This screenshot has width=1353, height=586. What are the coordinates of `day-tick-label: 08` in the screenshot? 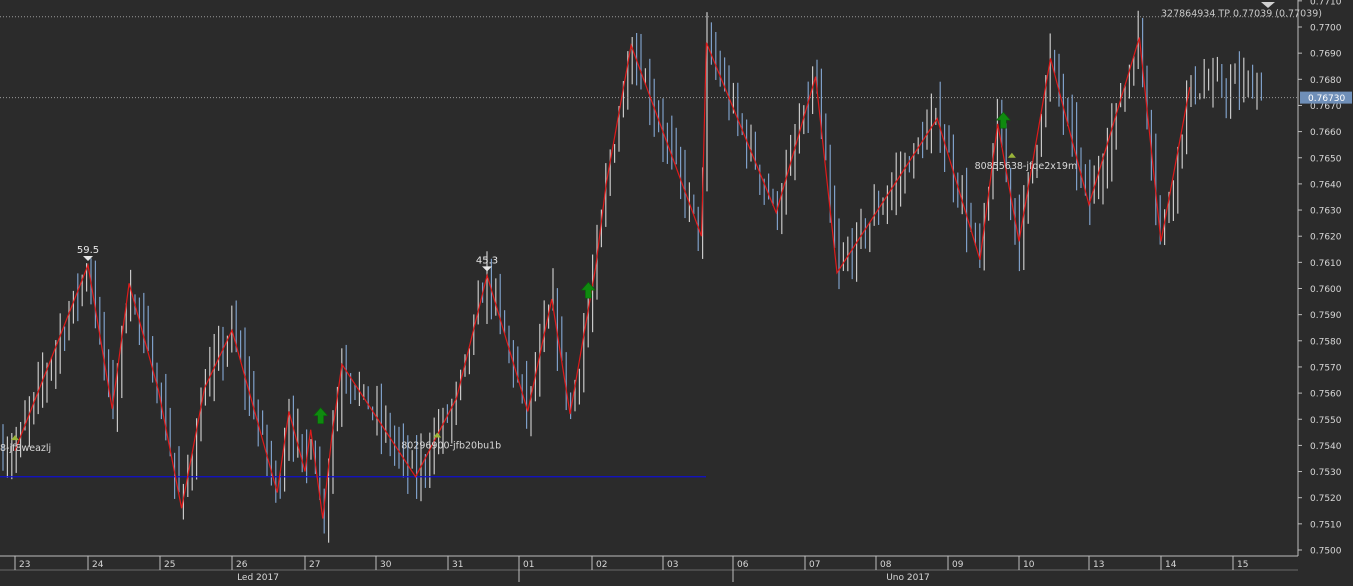 It's located at (886, 565).